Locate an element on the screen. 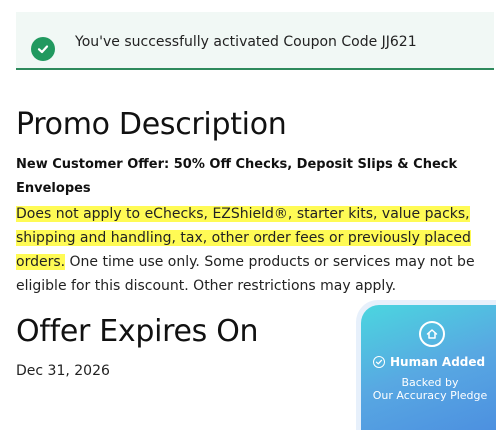 Image resolution: width=496 pixels, height=430 pixels. badge-title-row: Human Added is located at coordinates (429, 362).